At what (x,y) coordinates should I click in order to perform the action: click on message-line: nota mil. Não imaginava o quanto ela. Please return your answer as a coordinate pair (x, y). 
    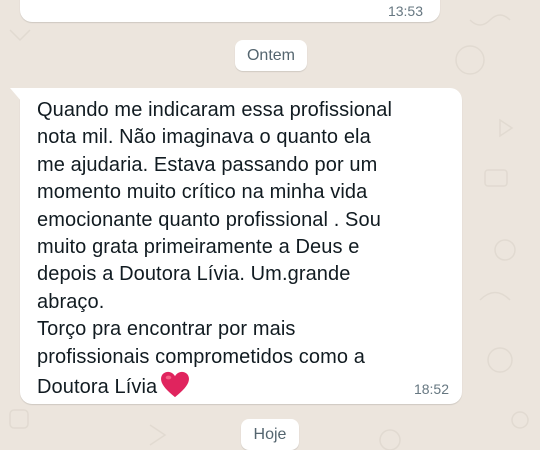
    Looking at the image, I should click on (204, 137).